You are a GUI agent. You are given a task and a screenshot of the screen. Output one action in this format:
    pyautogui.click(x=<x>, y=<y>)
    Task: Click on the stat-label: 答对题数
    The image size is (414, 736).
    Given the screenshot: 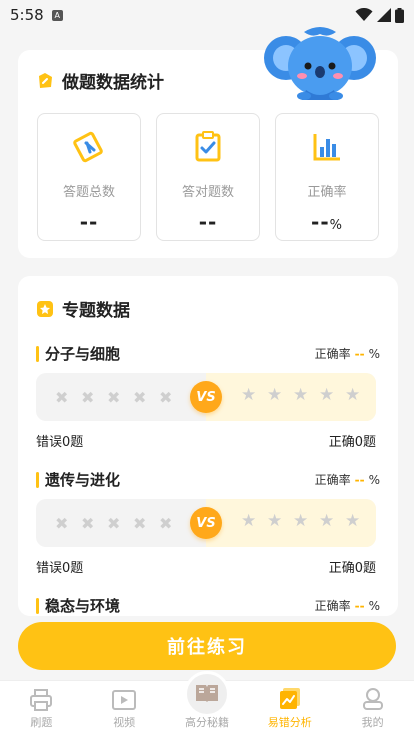 What is the action you would take?
    pyautogui.click(x=207, y=192)
    